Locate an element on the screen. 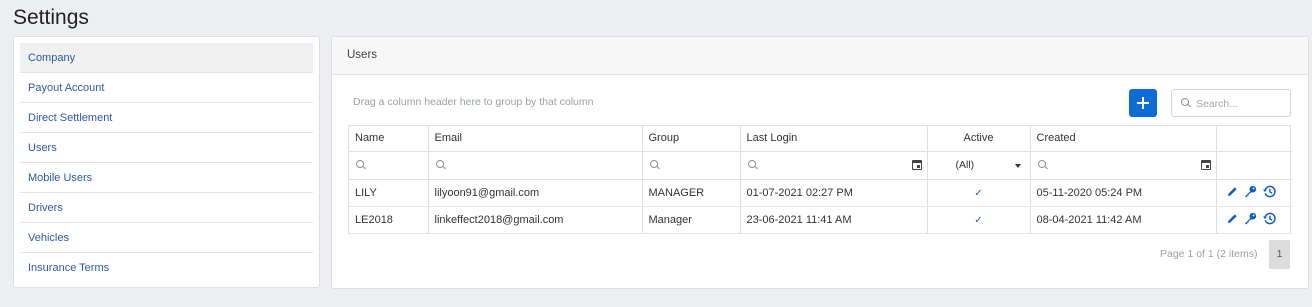 This screenshot has width=1312, height=307. chevron-down-icon is located at coordinates (1017, 165).